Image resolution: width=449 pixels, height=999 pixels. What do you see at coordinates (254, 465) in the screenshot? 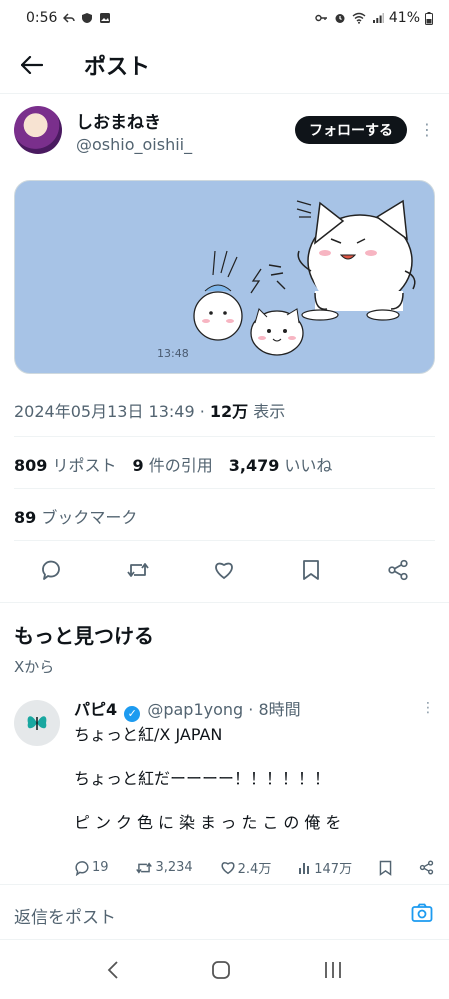
I see `like-count: 3,479` at bounding box center [254, 465].